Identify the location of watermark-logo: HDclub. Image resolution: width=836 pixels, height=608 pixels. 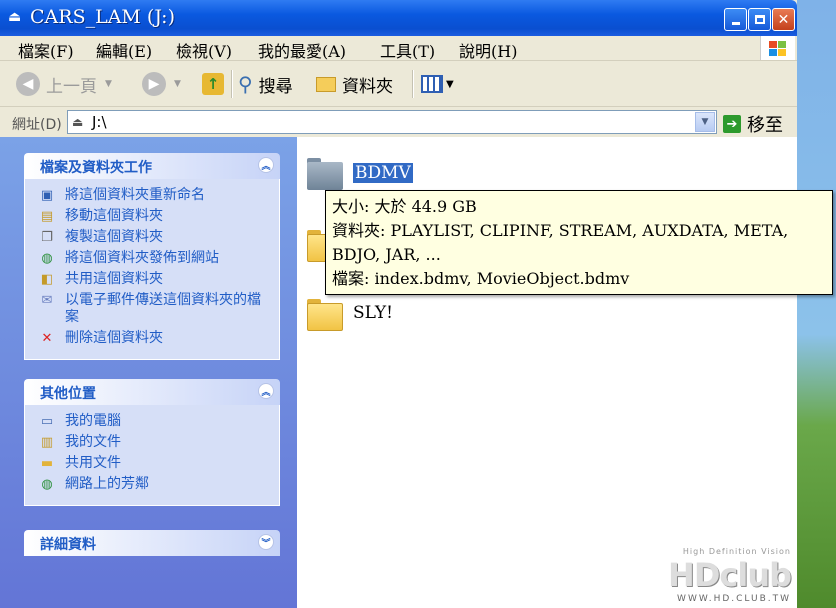
(730, 575).